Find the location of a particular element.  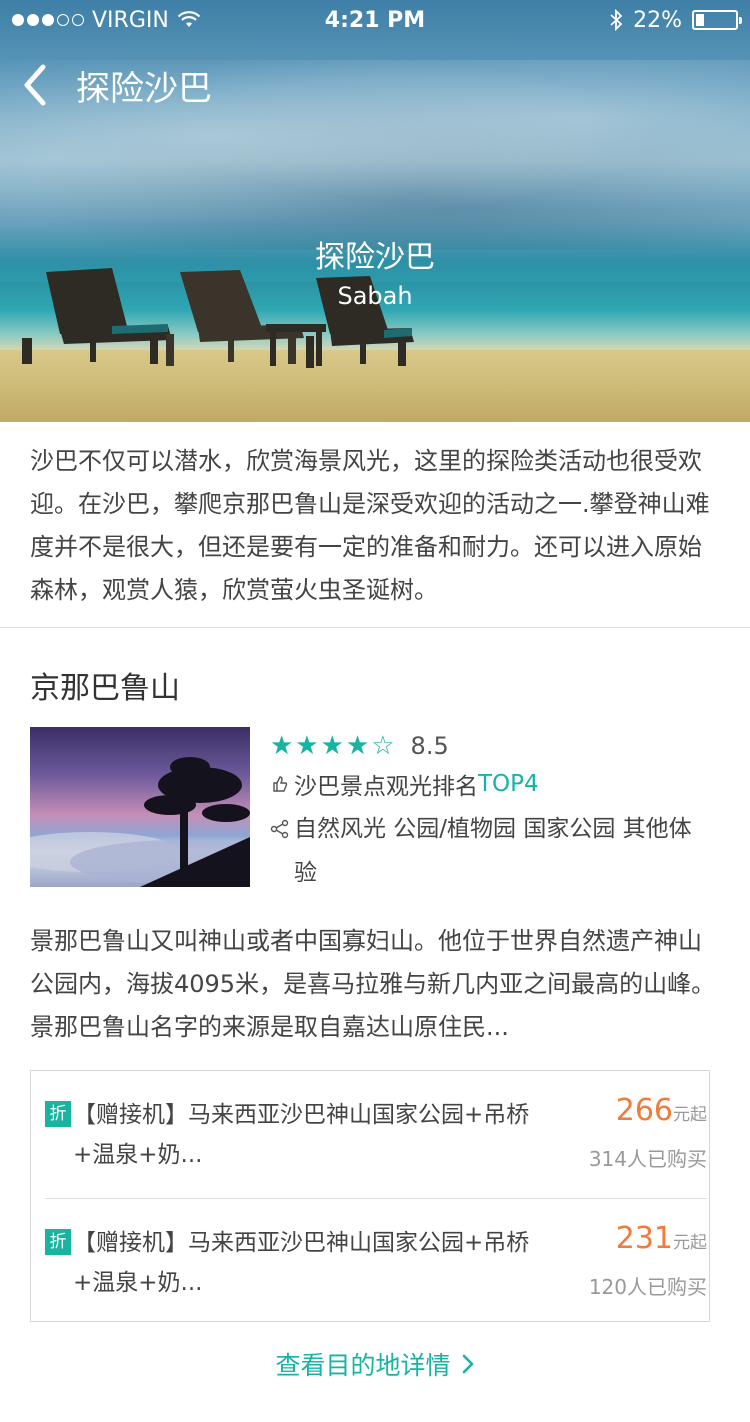

price-value: 231 is located at coordinates (644, 1238).